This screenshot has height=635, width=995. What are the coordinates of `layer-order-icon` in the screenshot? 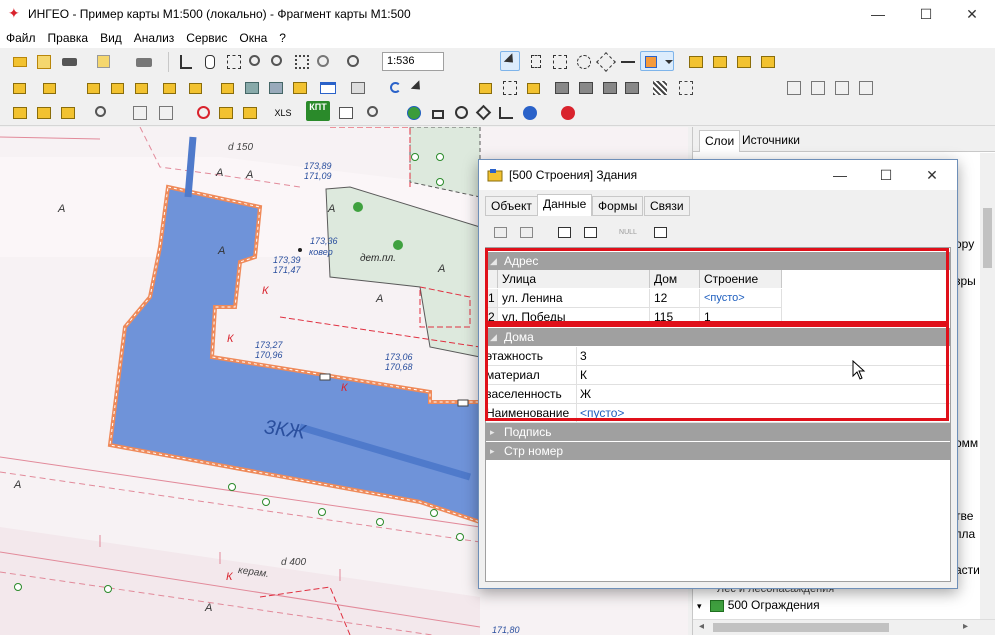 It's located at (562, 88).